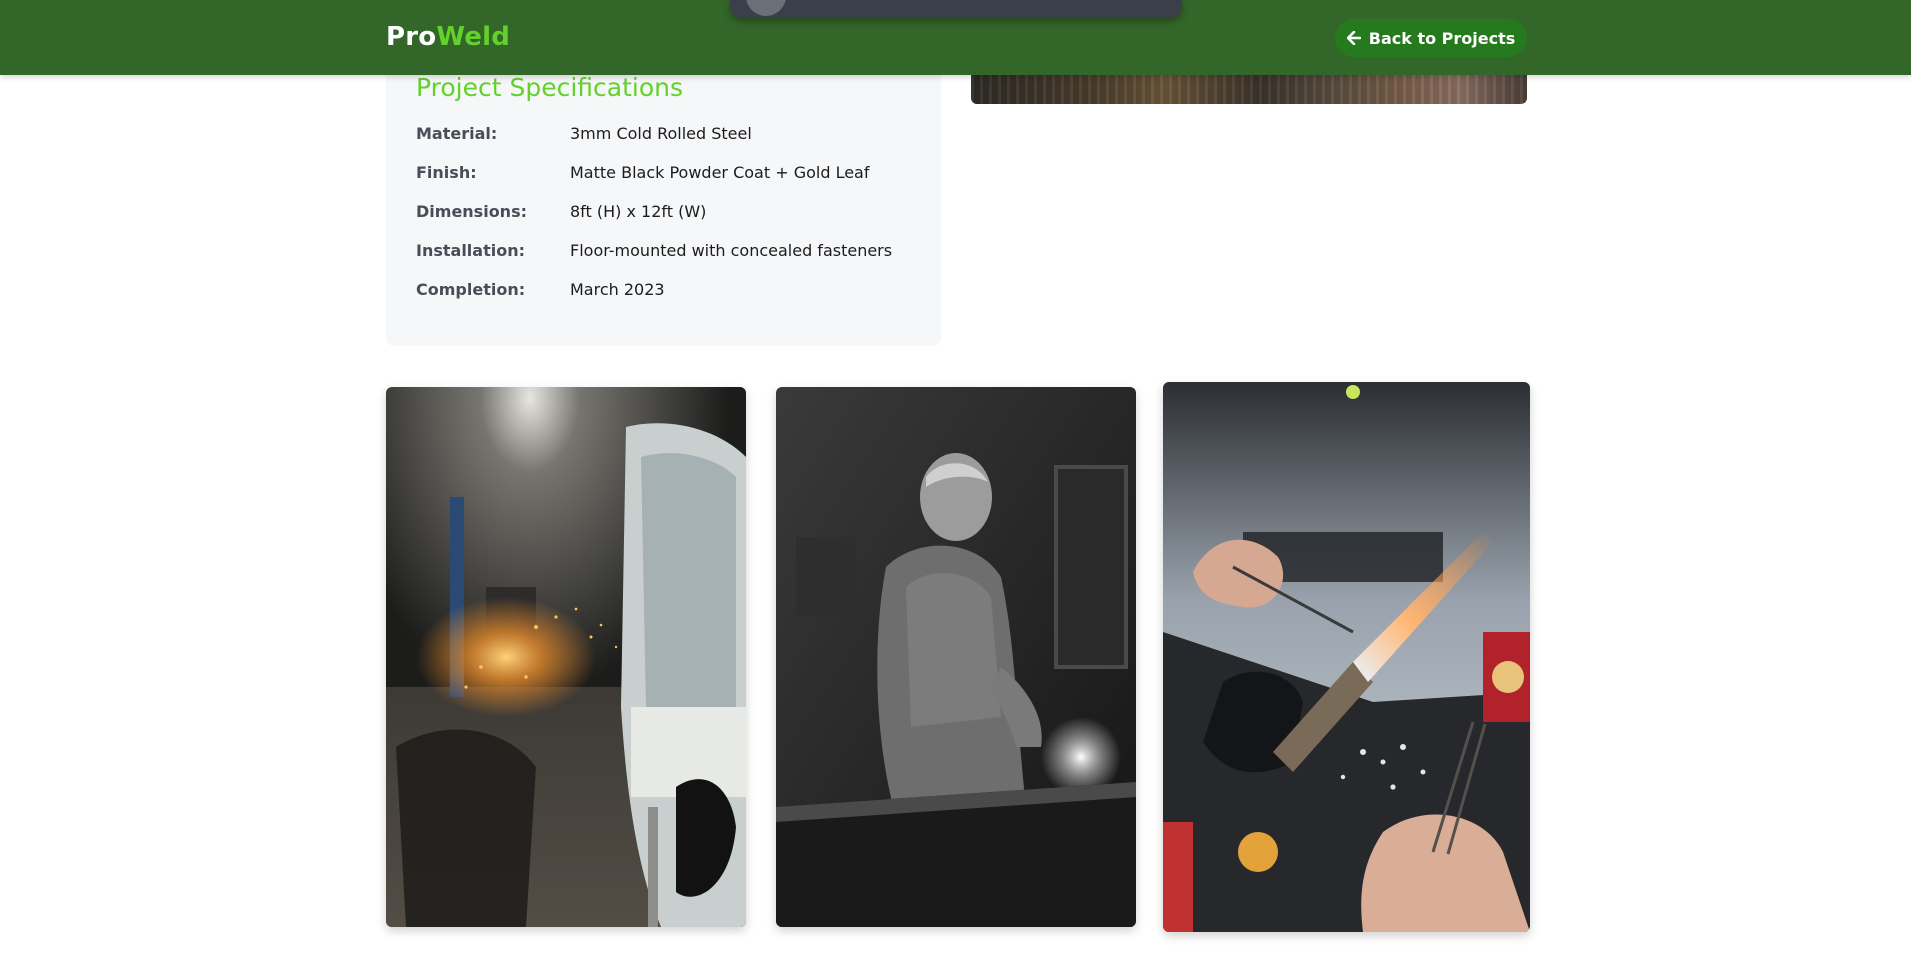  I want to click on spec-value: 8ft (H) x 12ft (W), so click(638, 211).